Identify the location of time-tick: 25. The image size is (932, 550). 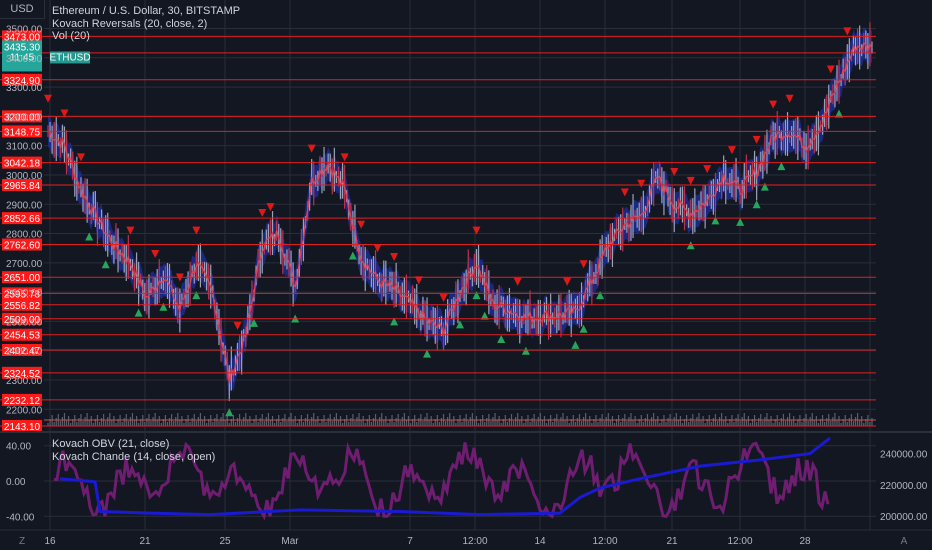
(225, 541).